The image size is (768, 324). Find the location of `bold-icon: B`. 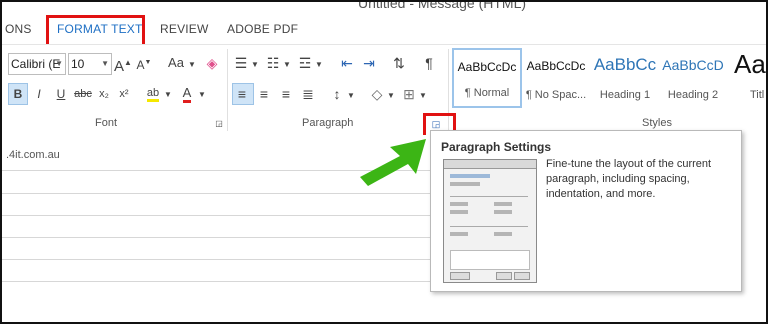

bold-icon: B is located at coordinates (18, 94).